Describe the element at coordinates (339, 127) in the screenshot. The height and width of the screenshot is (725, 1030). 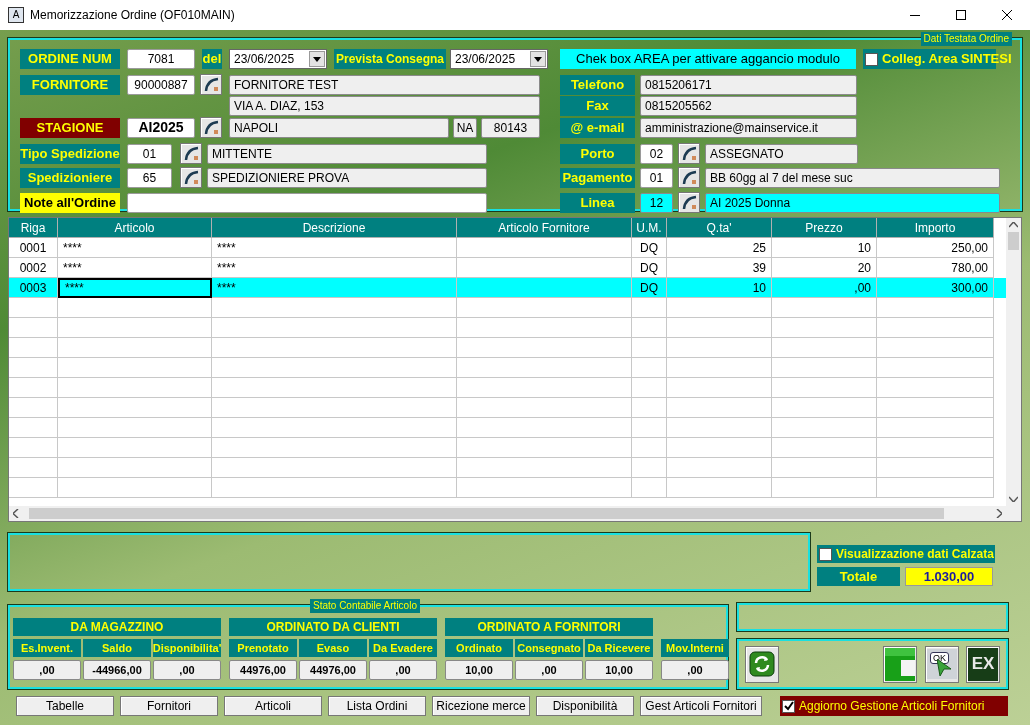
I see `text-field: NAPOLI` at that location.